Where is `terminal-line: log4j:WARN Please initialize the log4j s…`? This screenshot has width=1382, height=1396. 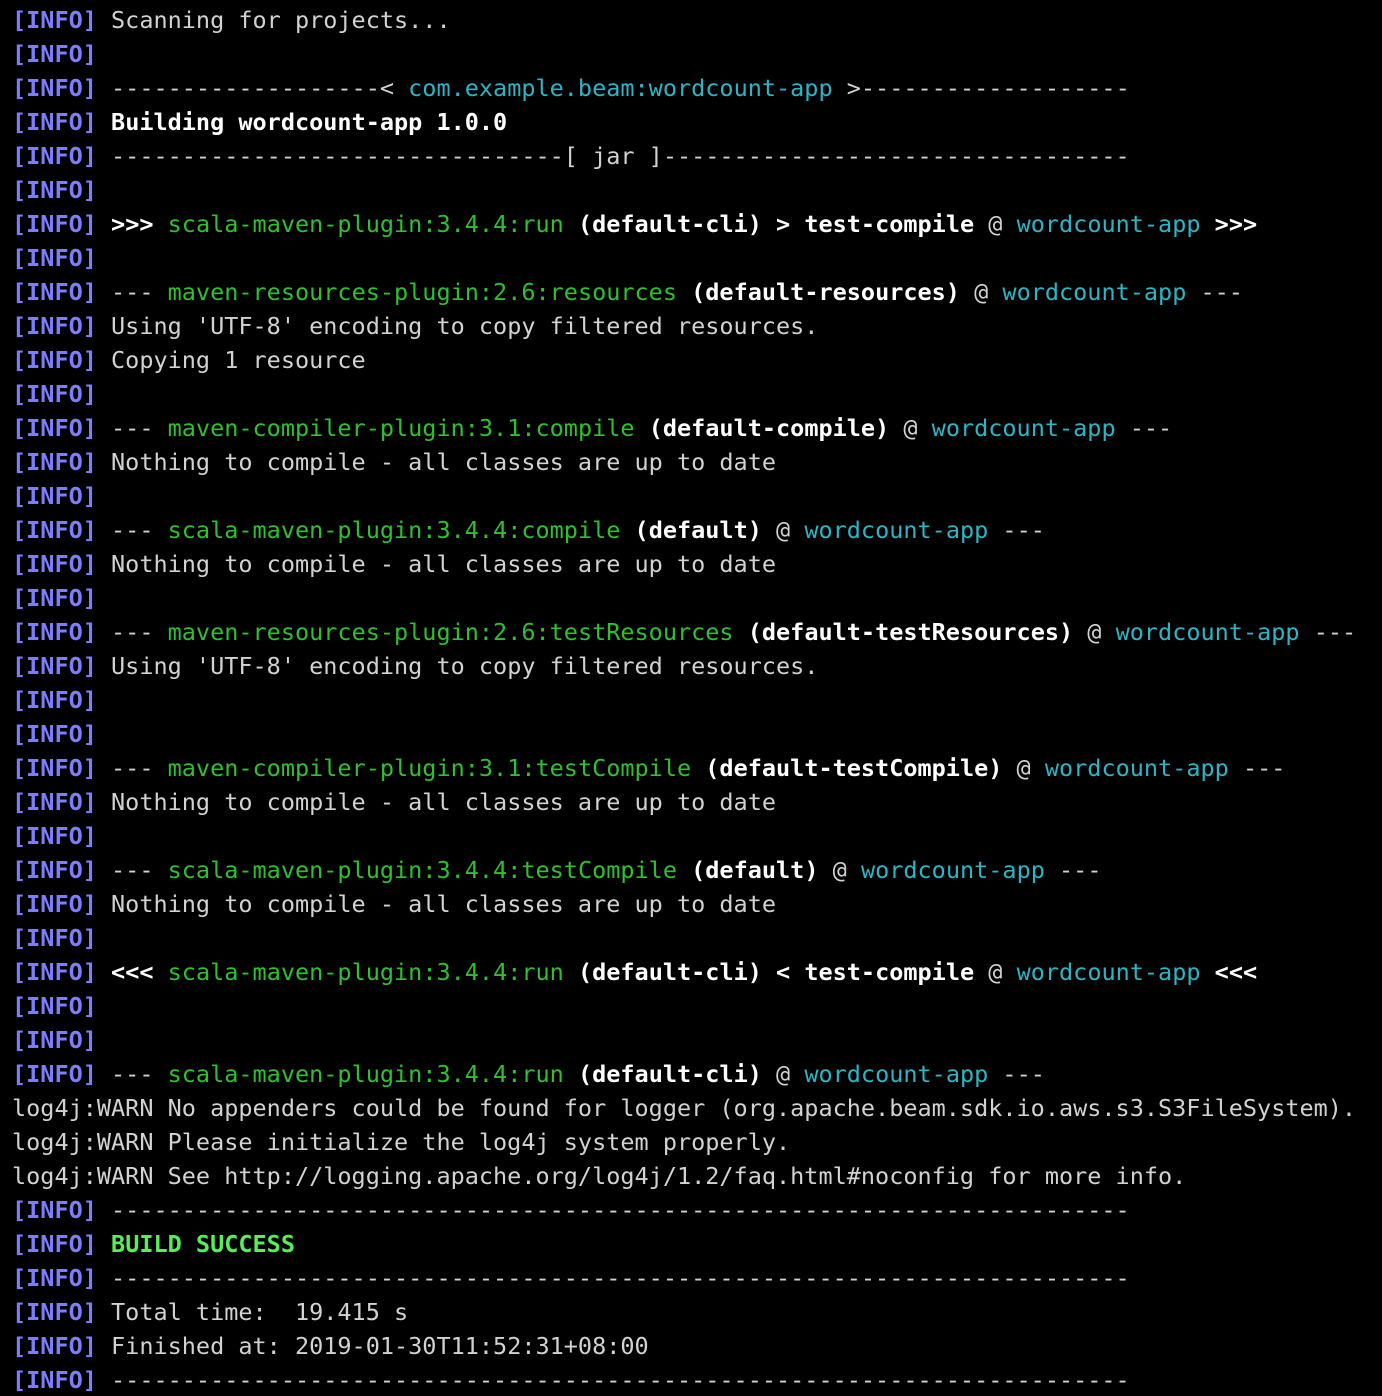 terminal-line: log4j:WARN Please initialize the log4j s… is located at coordinates (697, 1142).